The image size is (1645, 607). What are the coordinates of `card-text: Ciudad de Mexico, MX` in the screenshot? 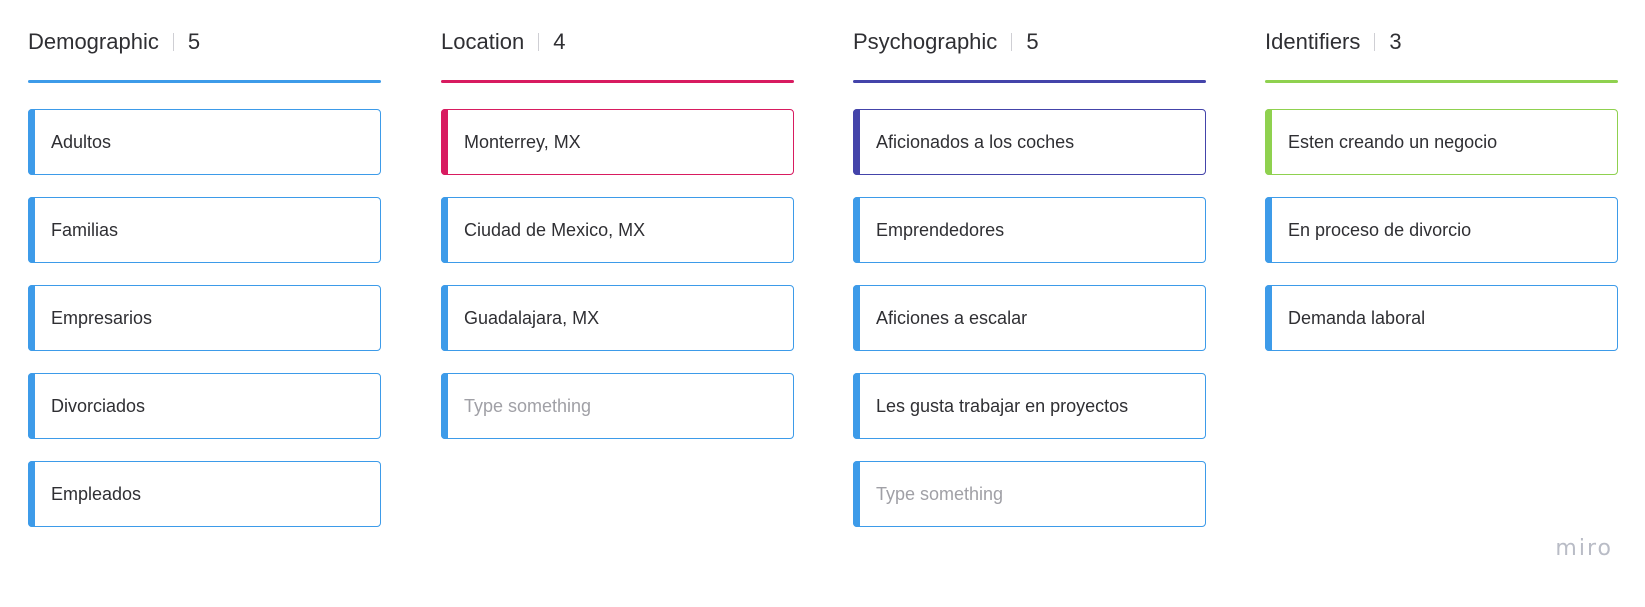 It's located at (555, 229).